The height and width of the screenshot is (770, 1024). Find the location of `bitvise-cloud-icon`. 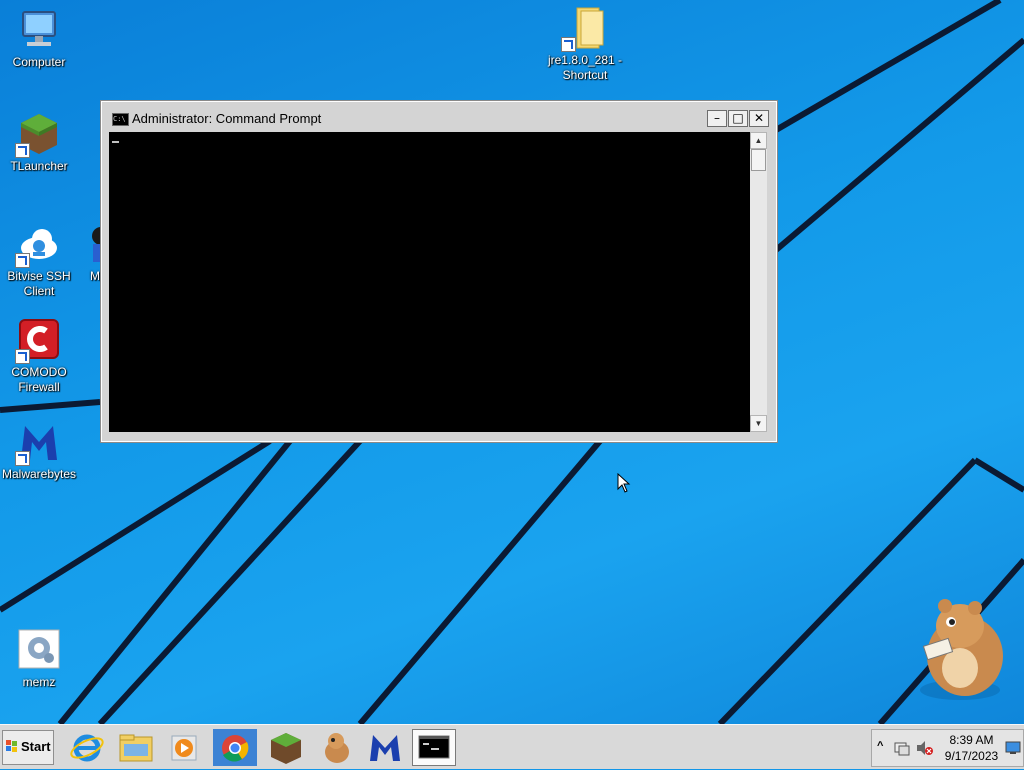

bitvise-cloud-icon is located at coordinates (38, 245).